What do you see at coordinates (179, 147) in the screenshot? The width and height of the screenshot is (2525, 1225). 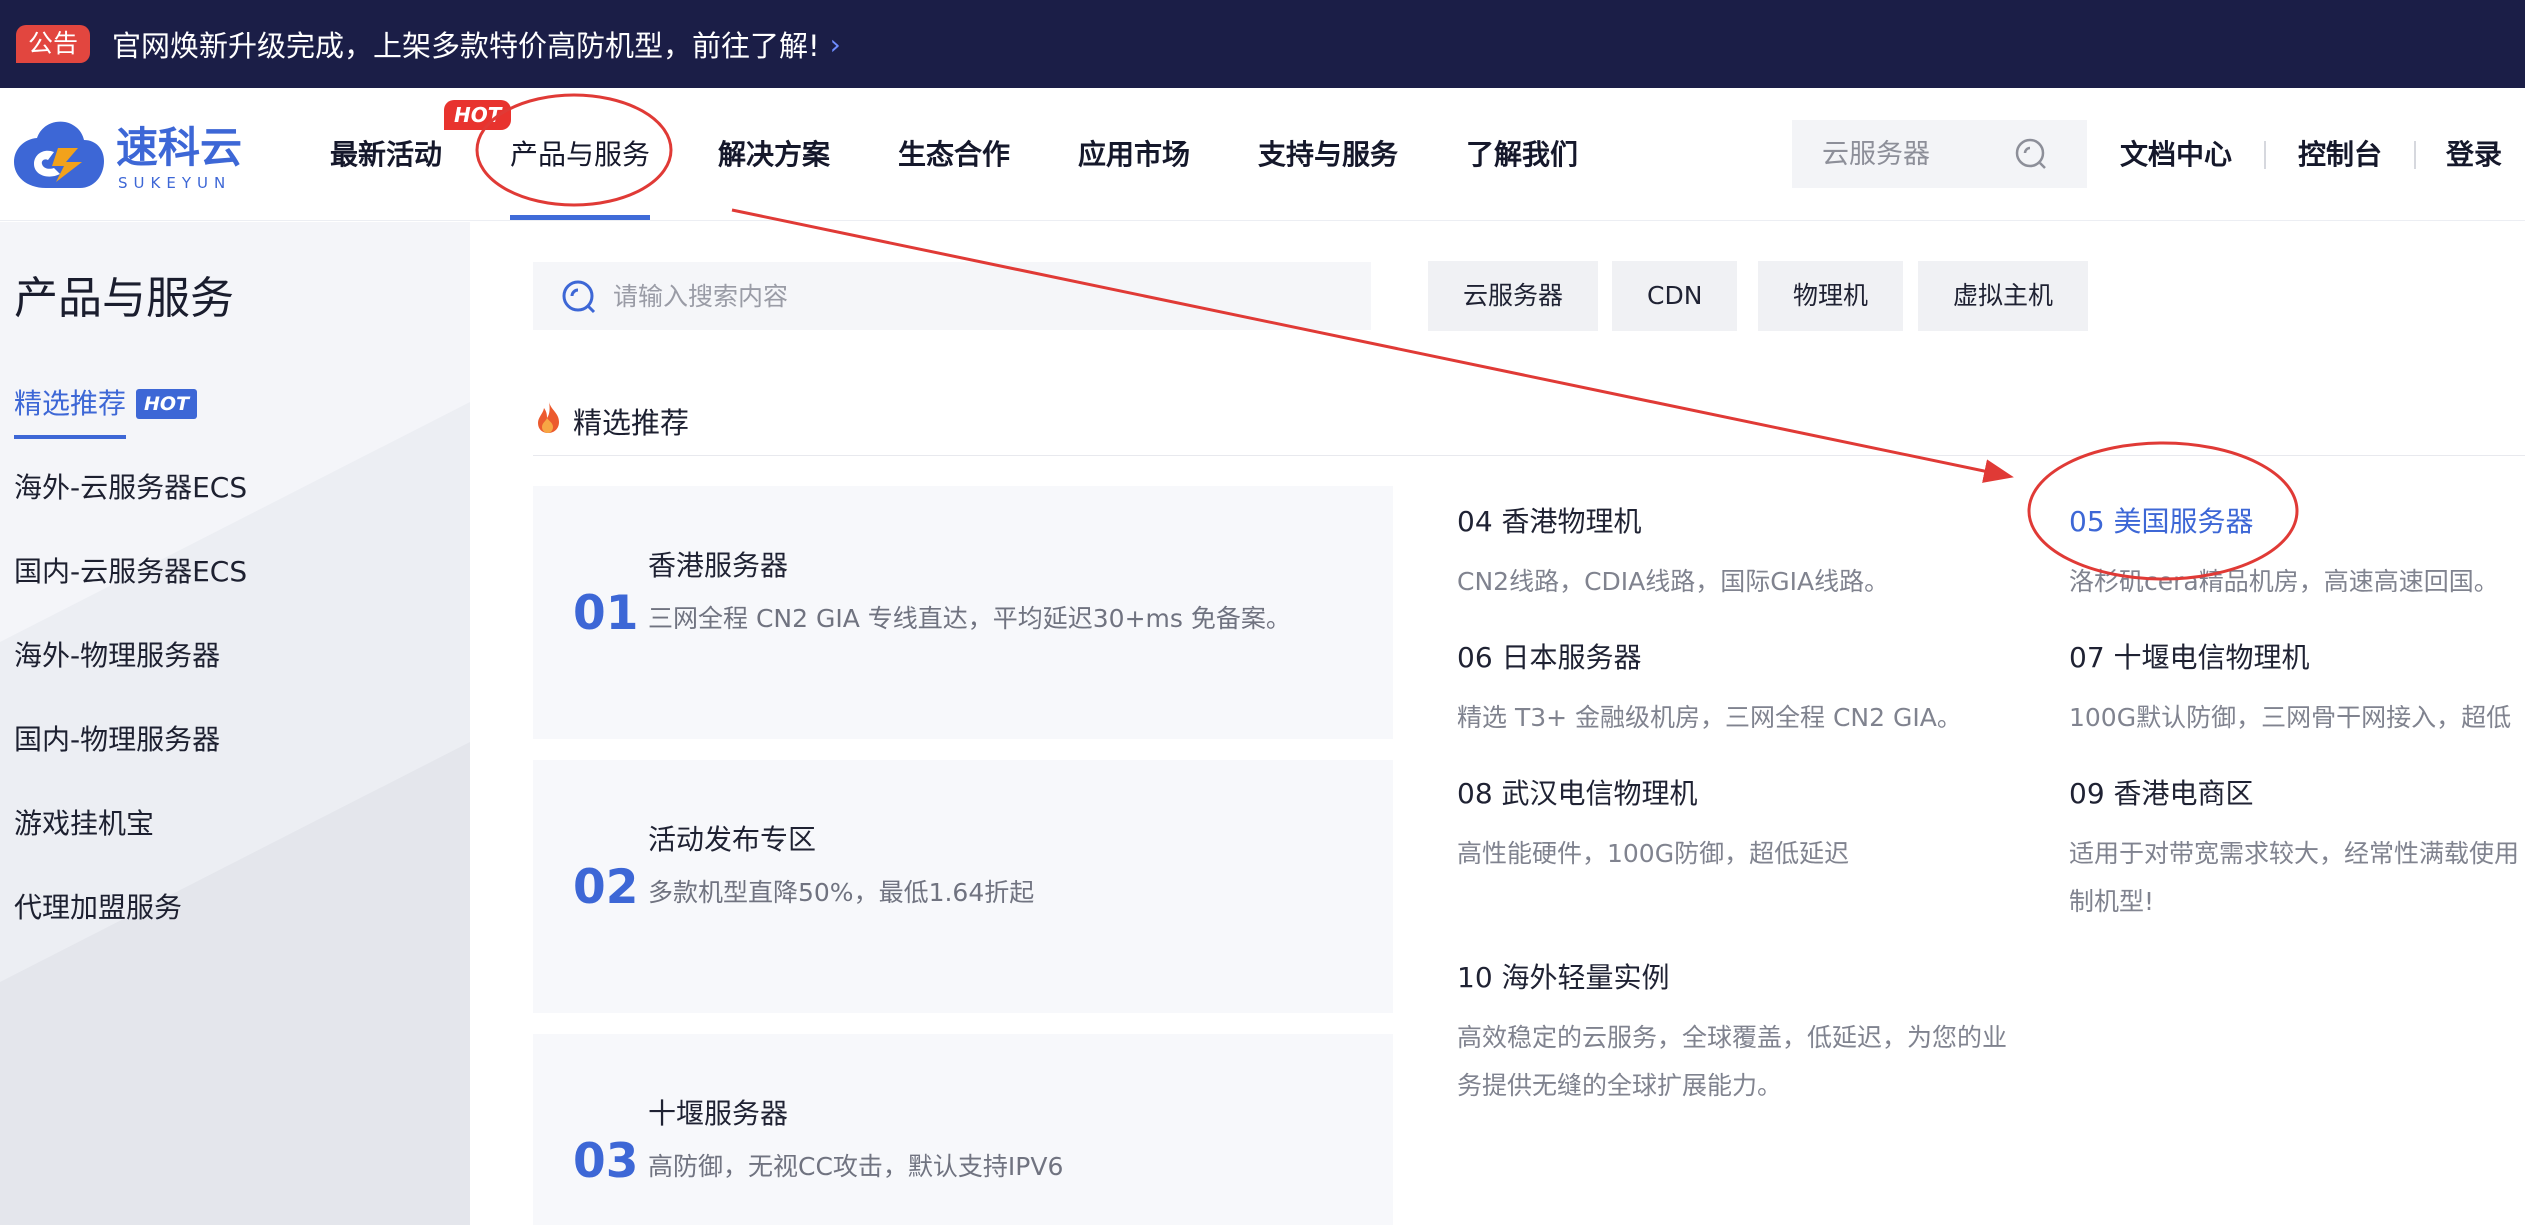 I see `logo-name: 速科云` at bounding box center [179, 147].